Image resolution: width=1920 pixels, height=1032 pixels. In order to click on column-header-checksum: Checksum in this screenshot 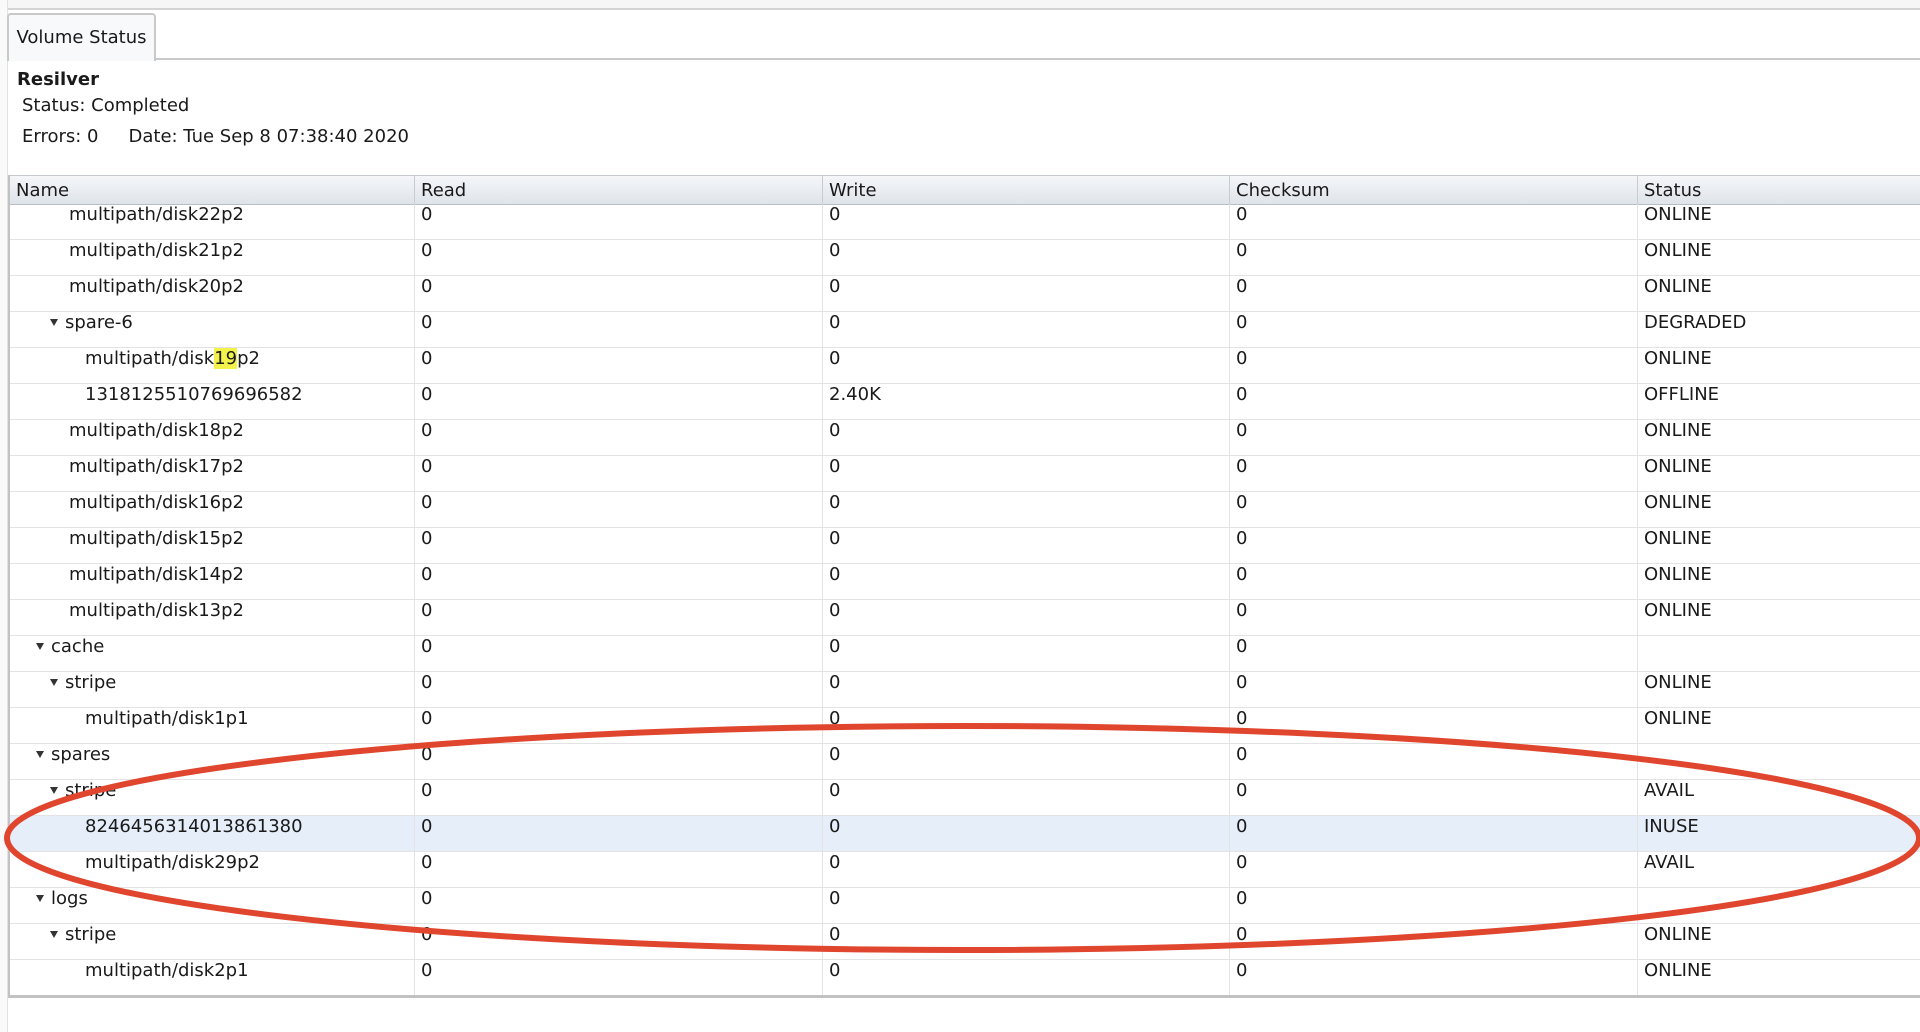, I will do `click(1434, 190)`.